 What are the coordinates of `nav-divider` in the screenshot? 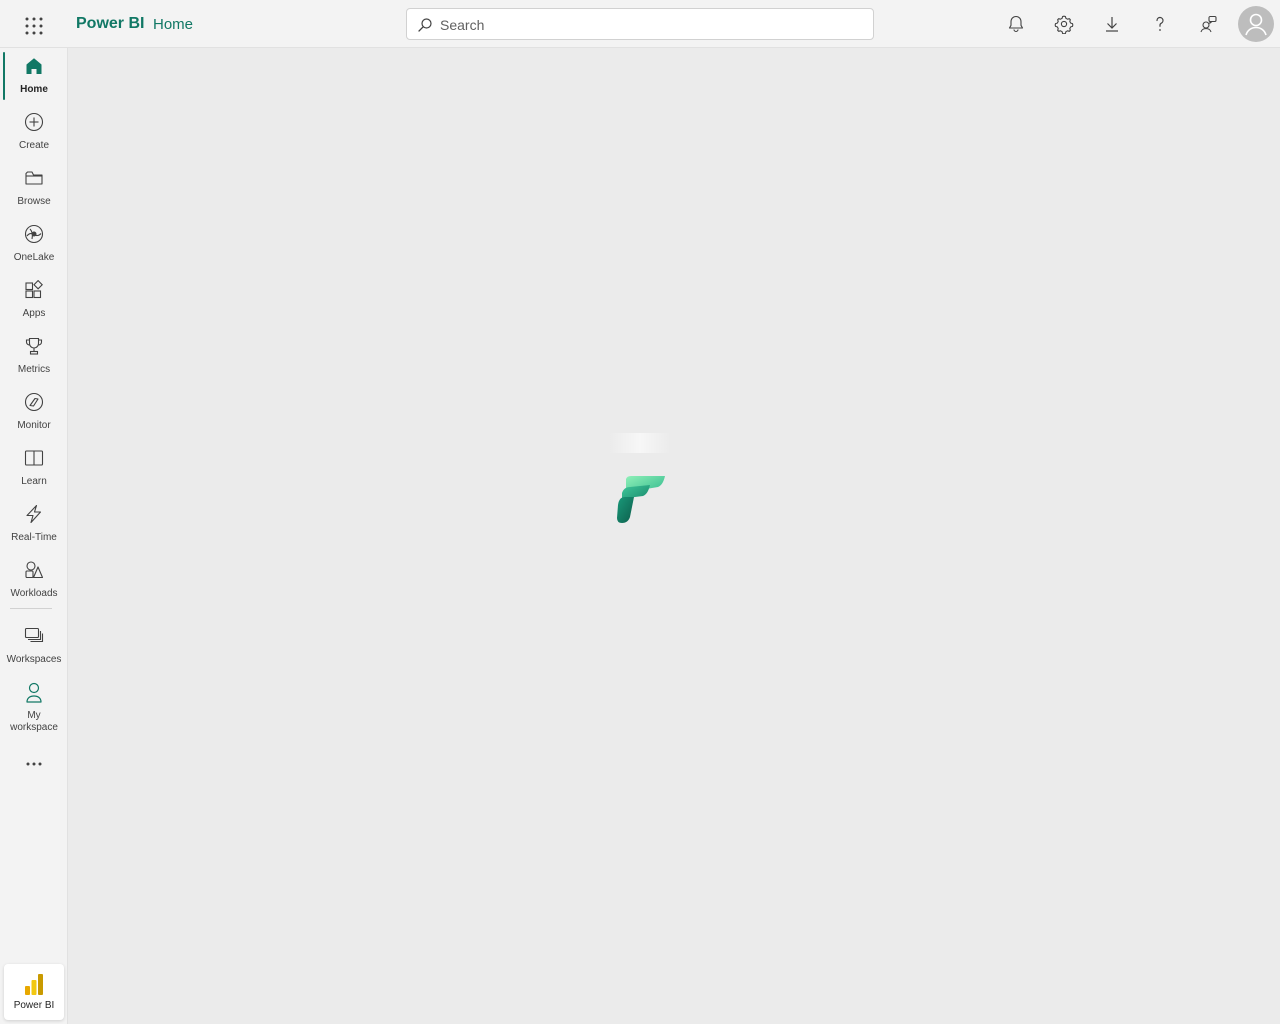 It's located at (31, 608).